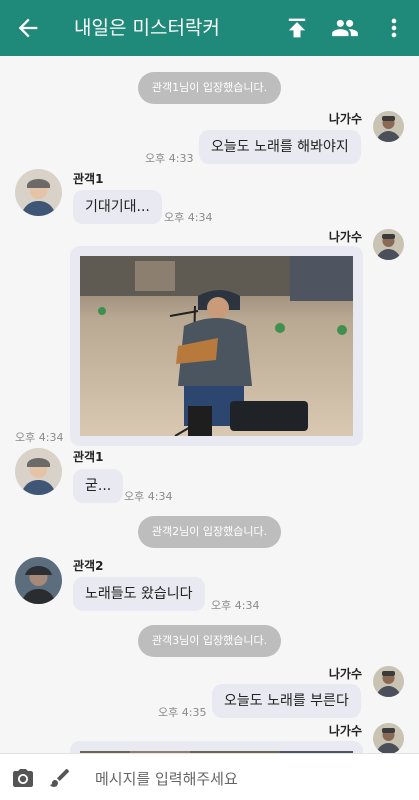 The width and height of the screenshot is (419, 800). I want to click on brush-icon, so click(60, 778).